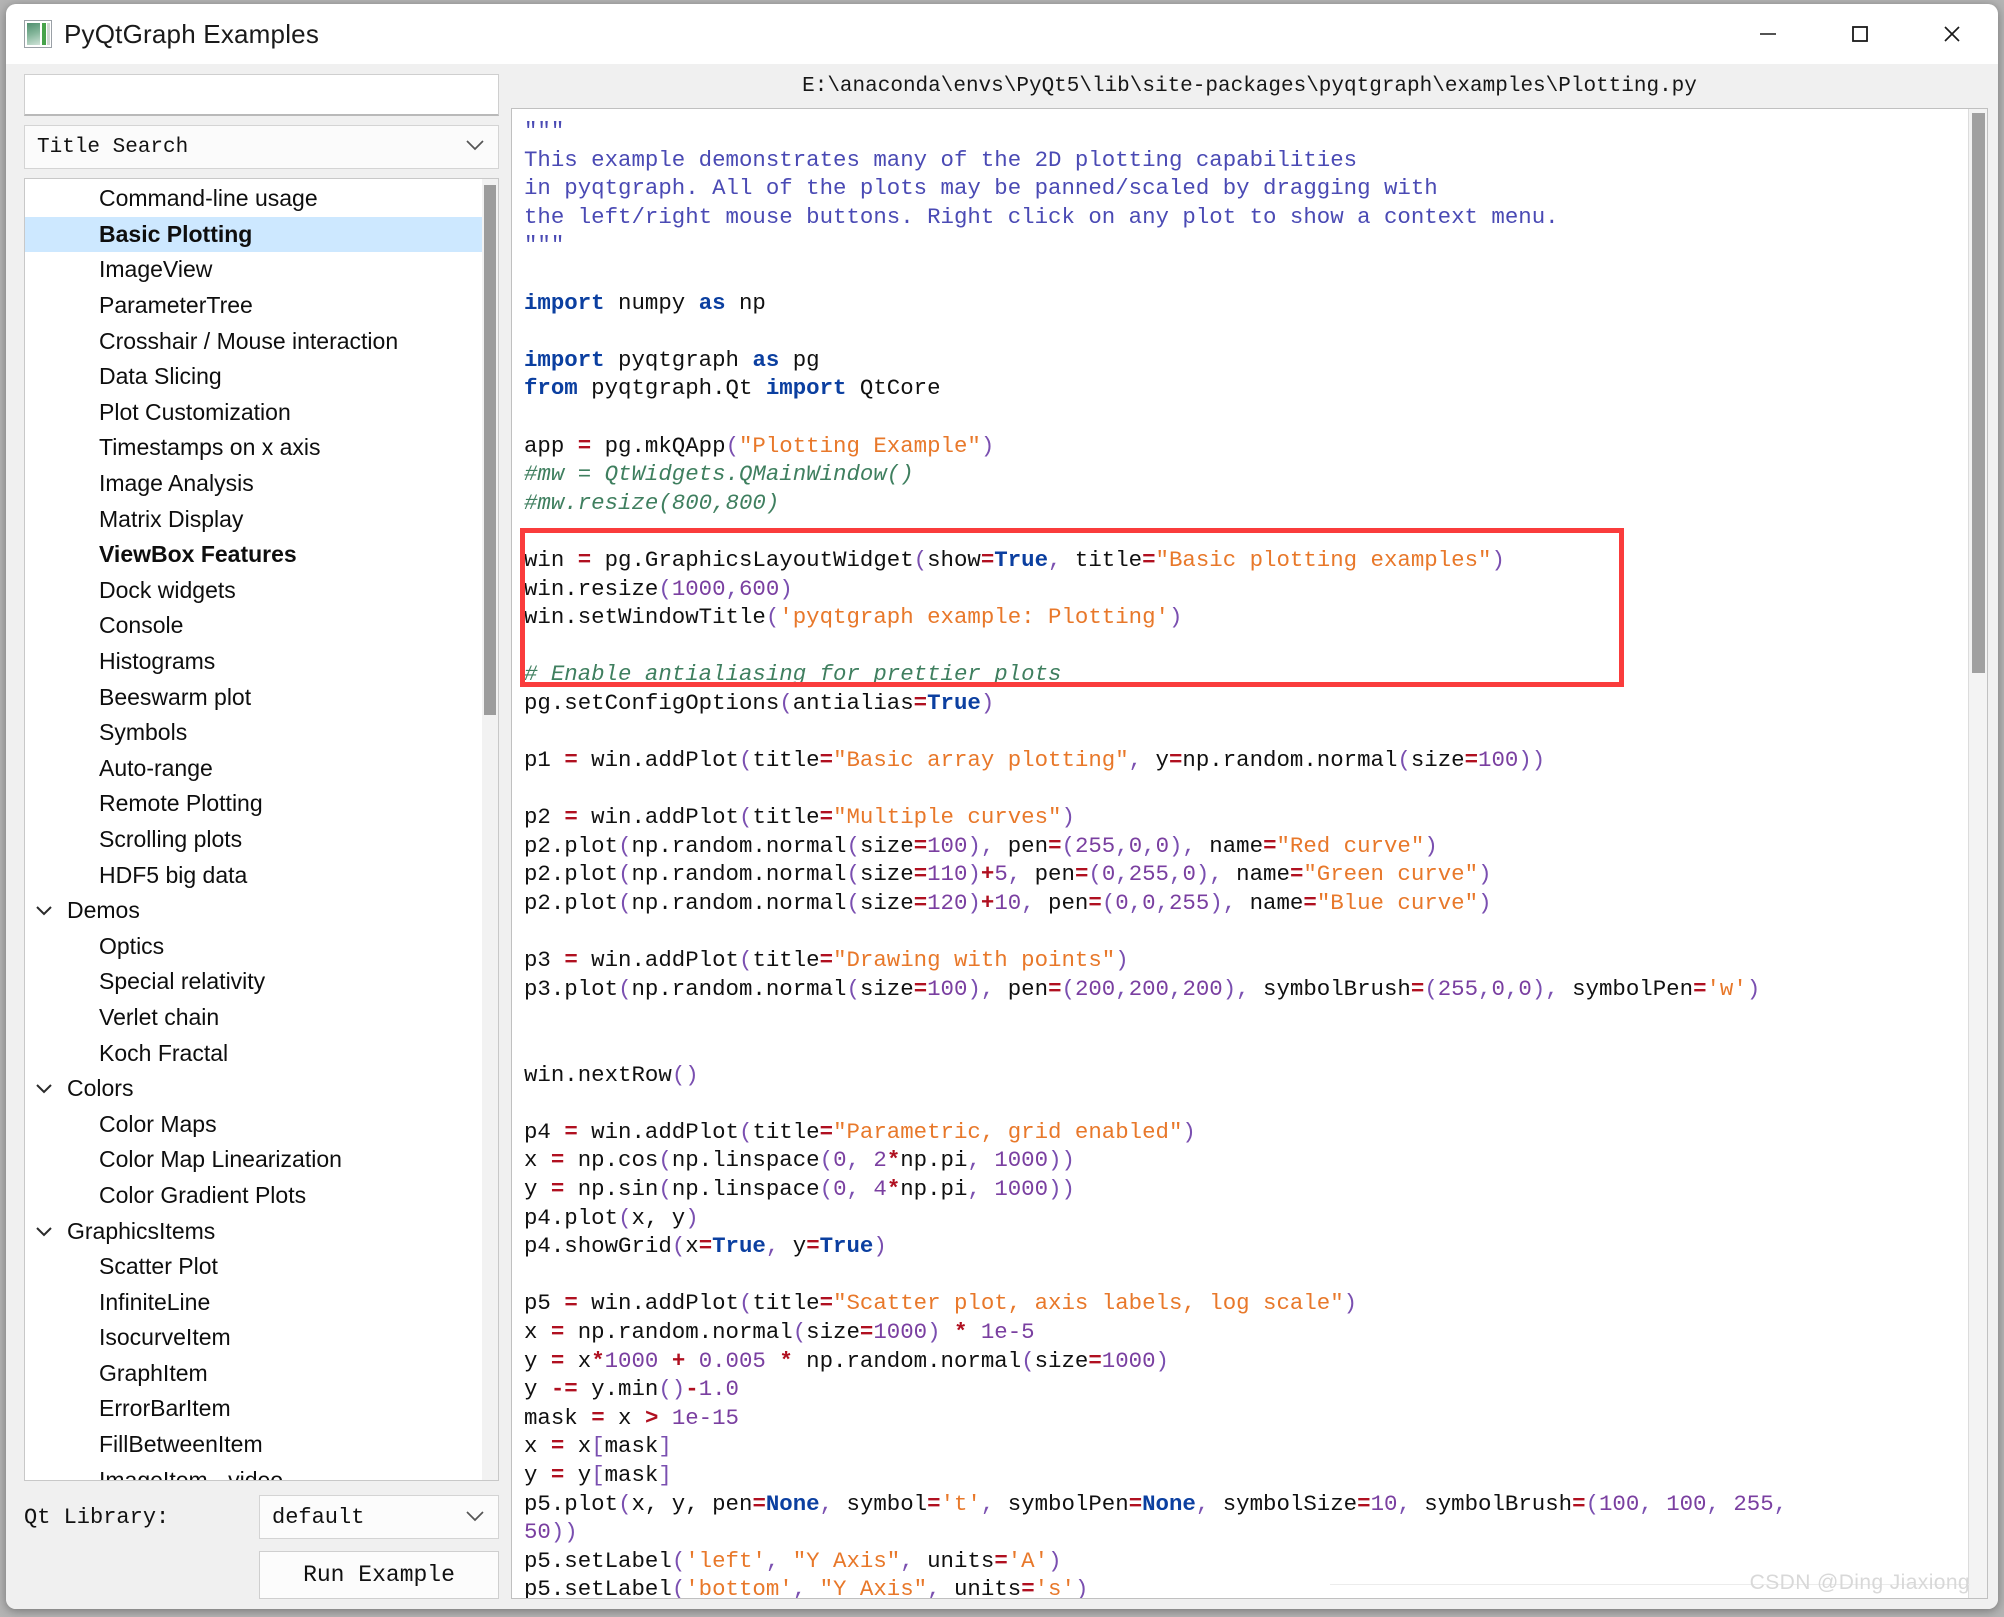 The image size is (2004, 1617). What do you see at coordinates (155, 1301) in the screenshot?
I see `tree-item-label: InfiniteLine` at bounding box center [155, 1301].